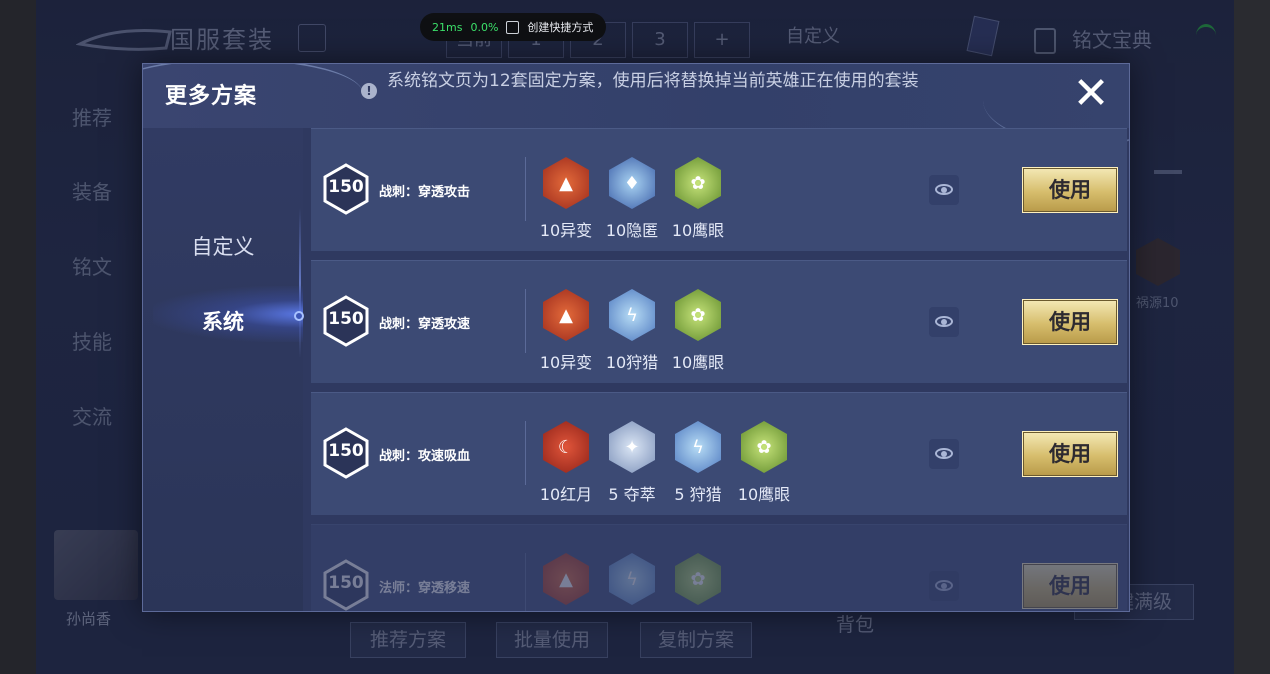 This screenshot has height=674, width=1270. I want to click on preset-row: 150 战刺：穿透攻击 ▲ 10异变 ♦ 10隐匿 ✿ 10鹰眼 使用, so click(719, 189).